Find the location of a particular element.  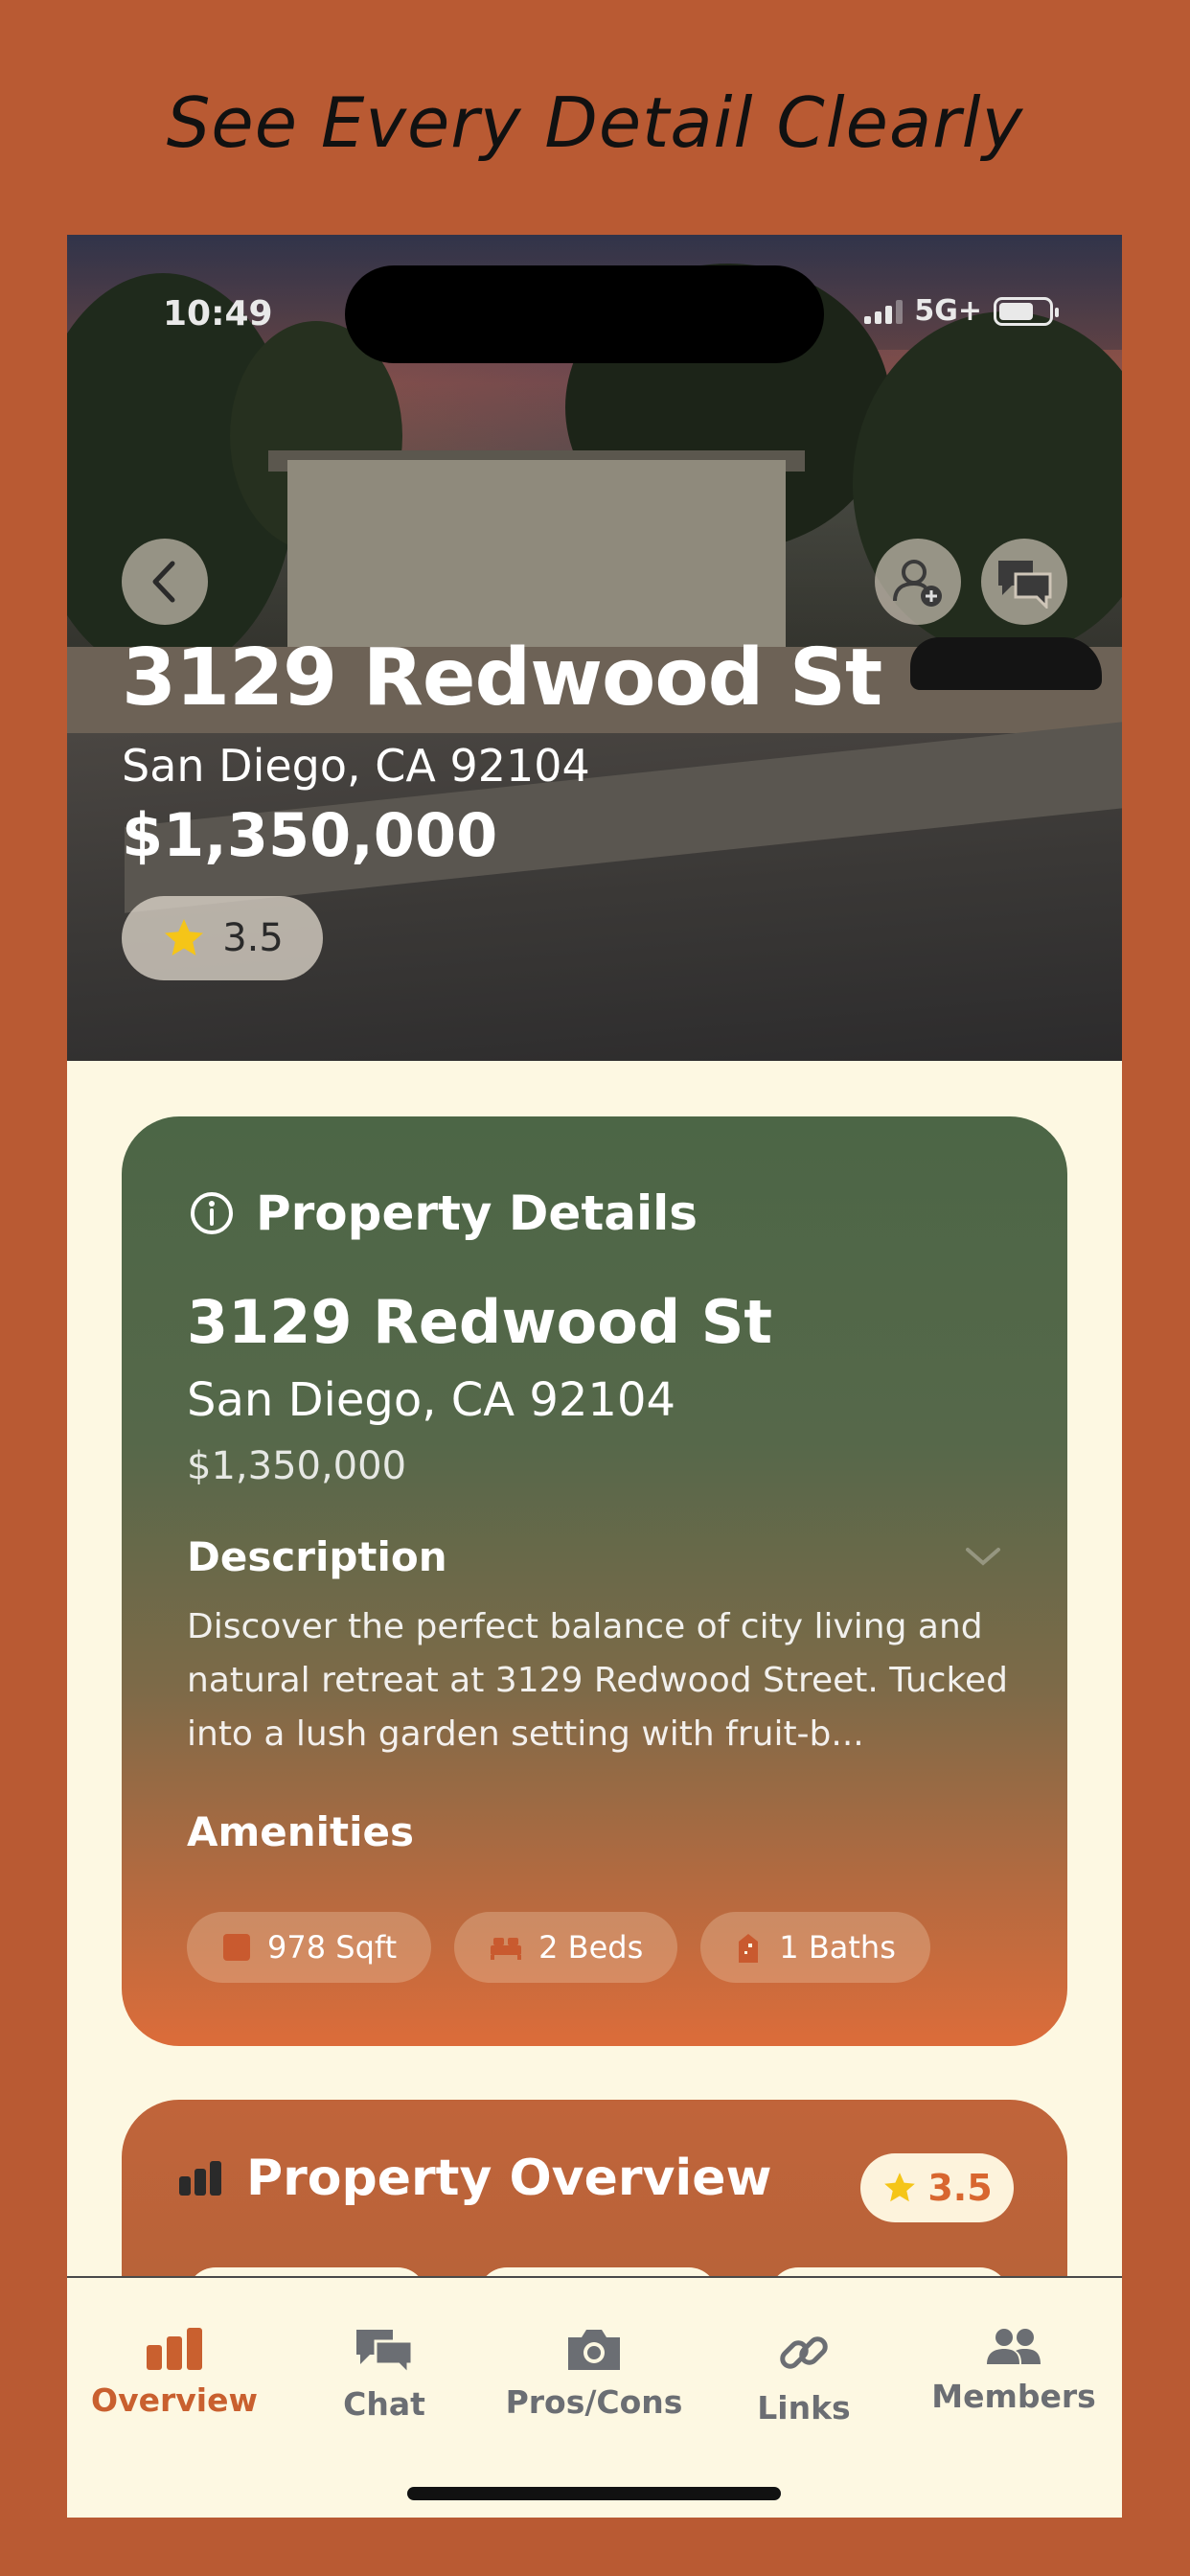

add-member-button is located at coordinates (918, 582).